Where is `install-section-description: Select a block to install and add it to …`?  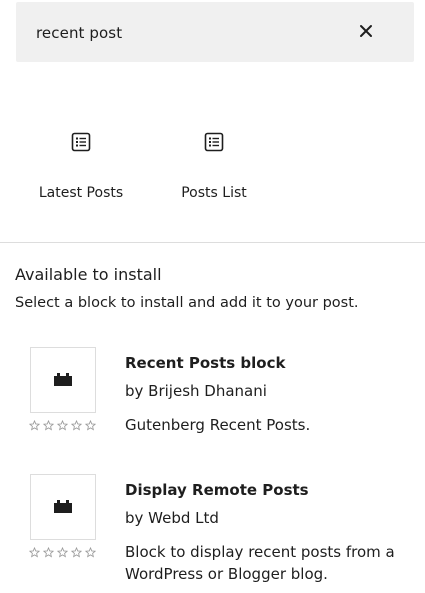
install-section-description: Select a block to install and add it to … is located at coordinates (187, 303).